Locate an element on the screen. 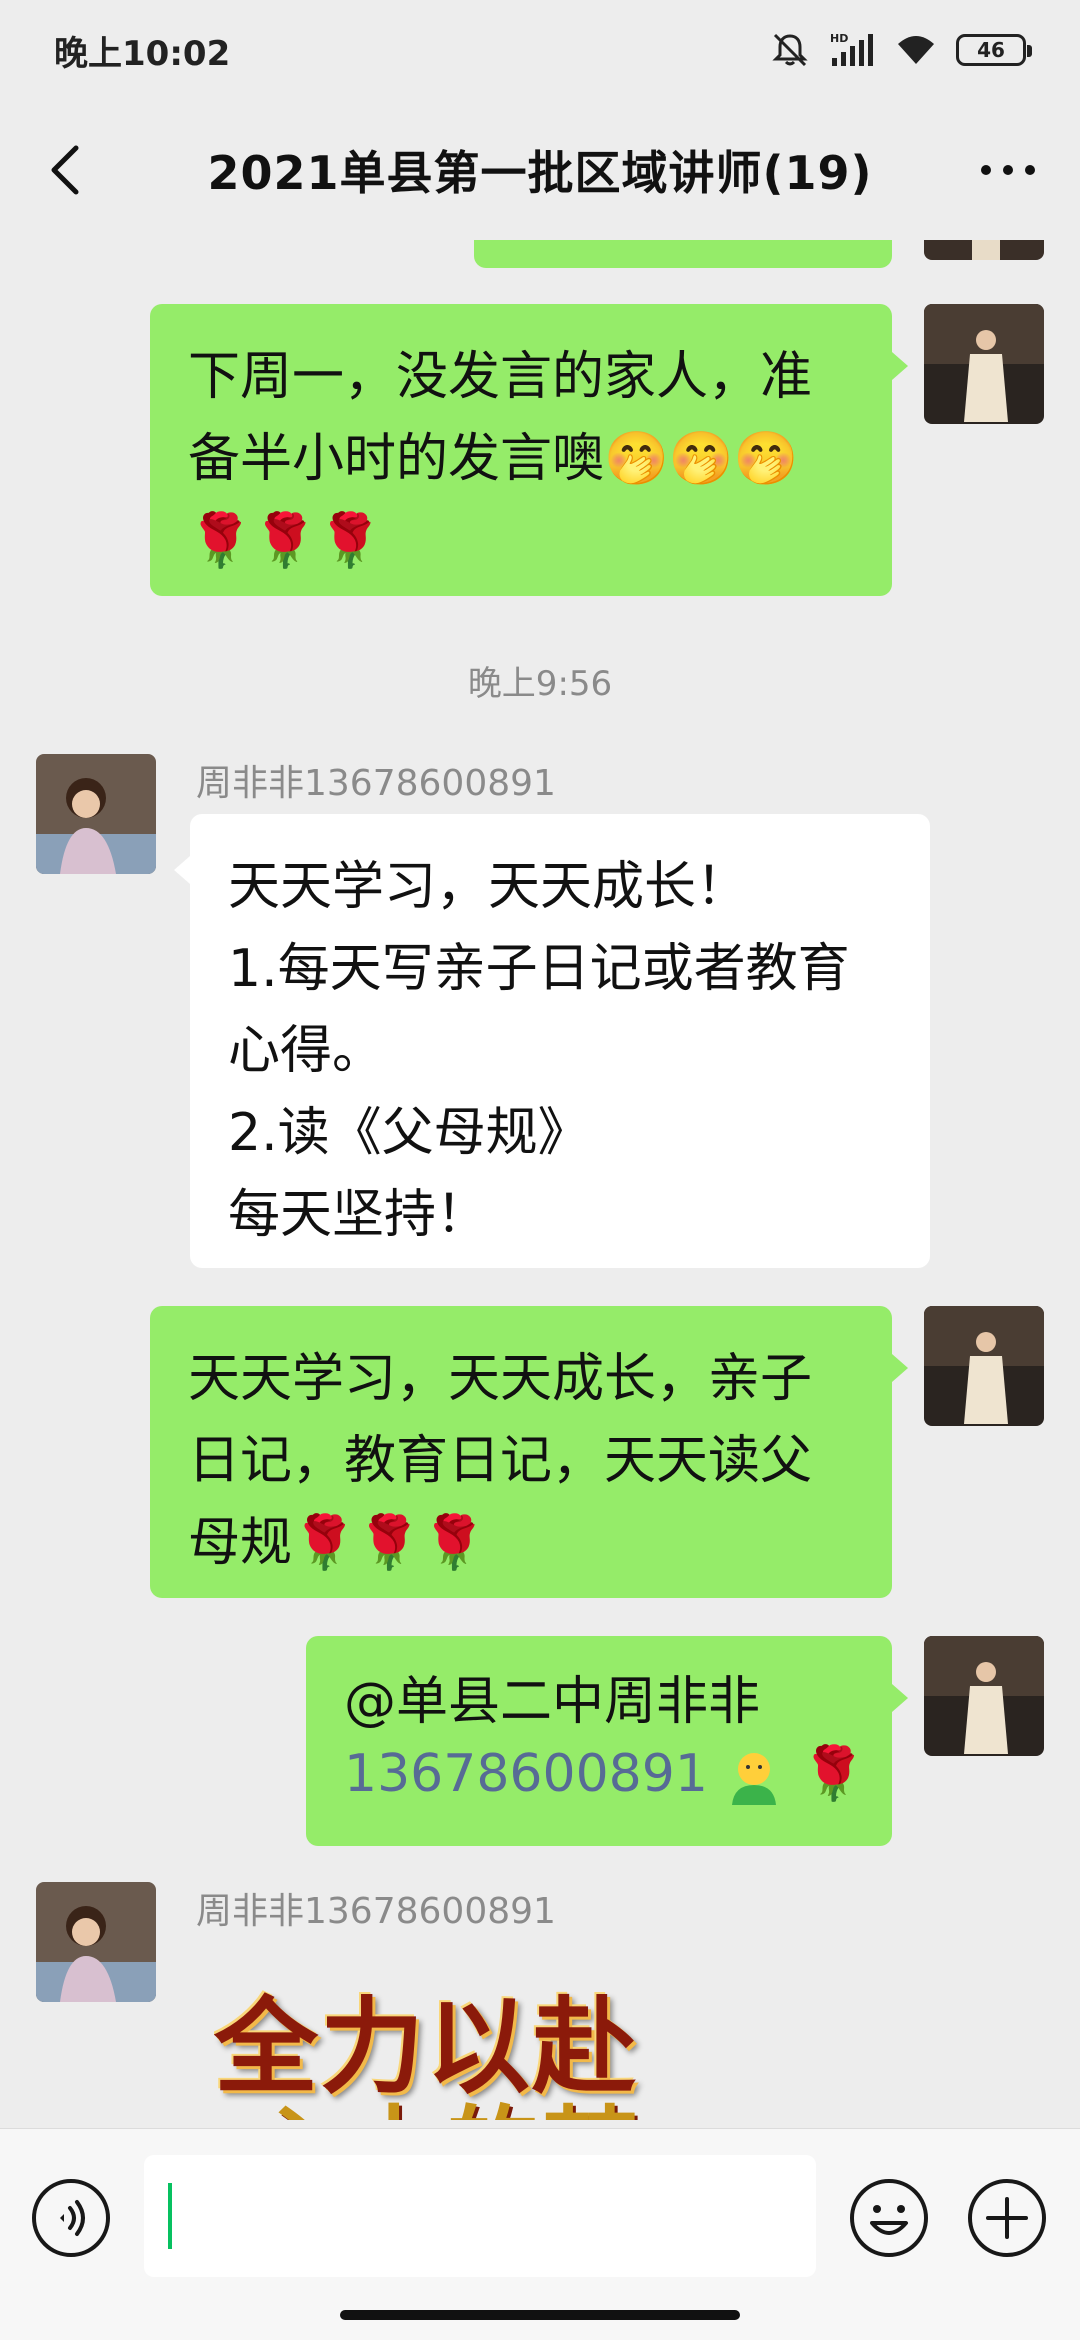 This screenshot has width=1080, height=2340. message-text-line: 天天学习，天天成长！ is located at coordinates (488, 887).